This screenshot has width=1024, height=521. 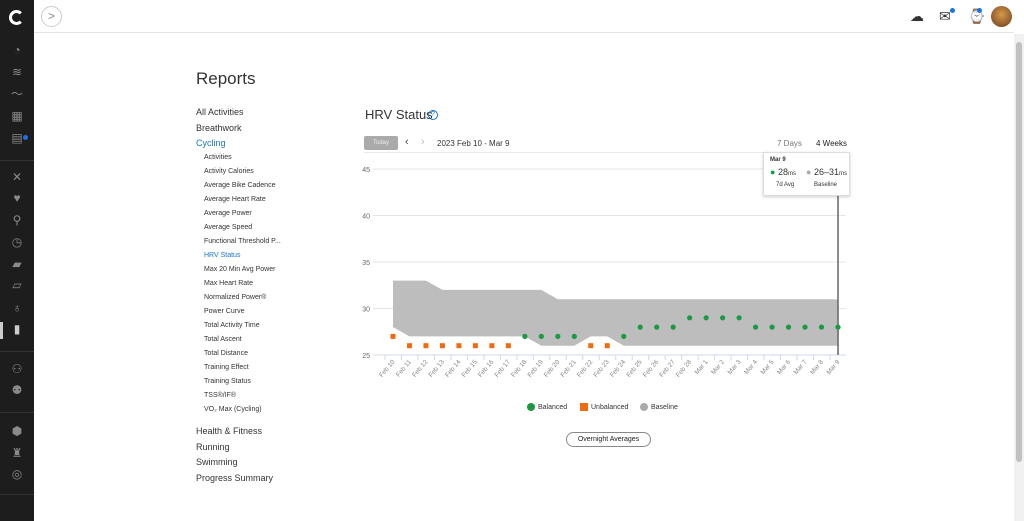 What do you see at coordinates (17, 220) in the screenshot?
I see `golf-icon: ⚲` at bounding box center [17, 220].